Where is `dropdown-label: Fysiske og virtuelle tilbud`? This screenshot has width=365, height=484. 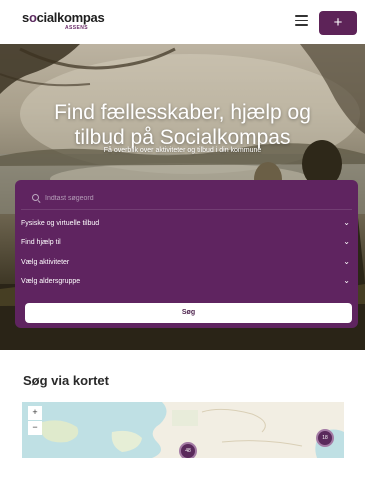 dropdown-label: Fysiske og virtuelle tilbud is located at coordinates (60, 223).